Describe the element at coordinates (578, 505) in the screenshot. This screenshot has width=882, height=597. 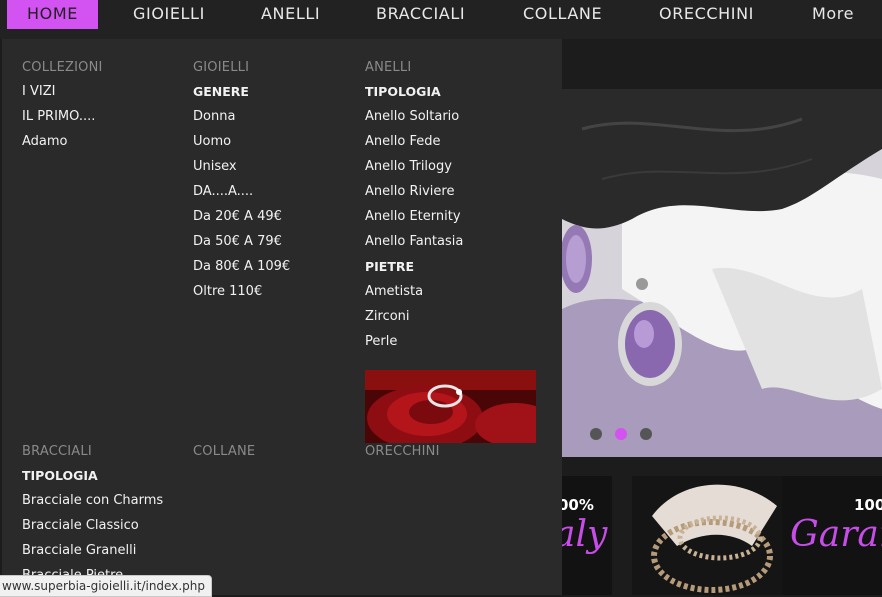
I see `promo-percent: 00%` at that location.